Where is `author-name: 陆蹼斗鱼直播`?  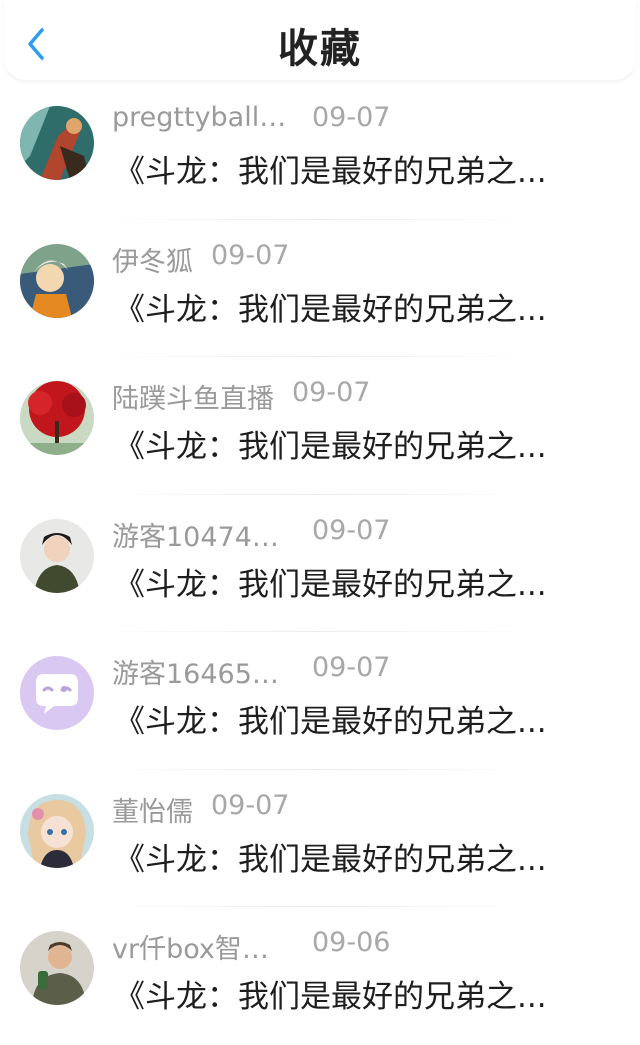 author-name: 陆蹼斗鱼直播 is located at coordinates (193, 396).